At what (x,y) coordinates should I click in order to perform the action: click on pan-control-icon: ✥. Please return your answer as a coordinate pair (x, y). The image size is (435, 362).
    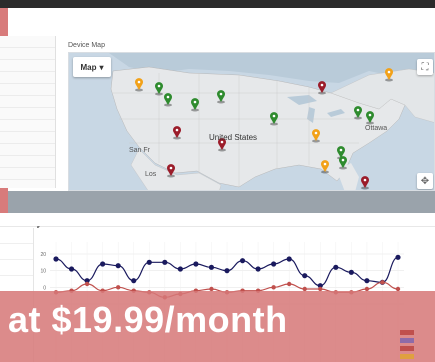
    Looking at the image, I should click on (425, 181).